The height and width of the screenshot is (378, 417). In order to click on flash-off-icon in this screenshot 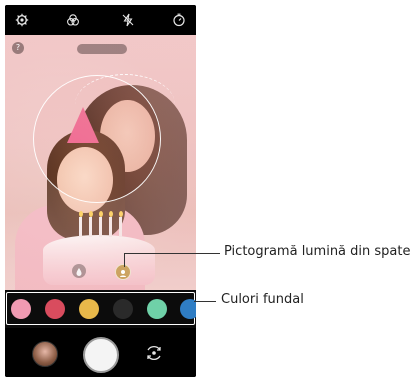, I will do `click(128, 20)`.